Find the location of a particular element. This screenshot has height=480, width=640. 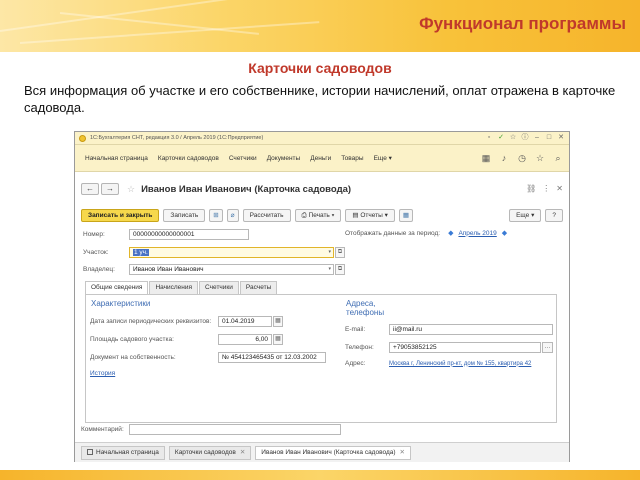

print-icon: ⎙ is located at coordinates (305, 215).